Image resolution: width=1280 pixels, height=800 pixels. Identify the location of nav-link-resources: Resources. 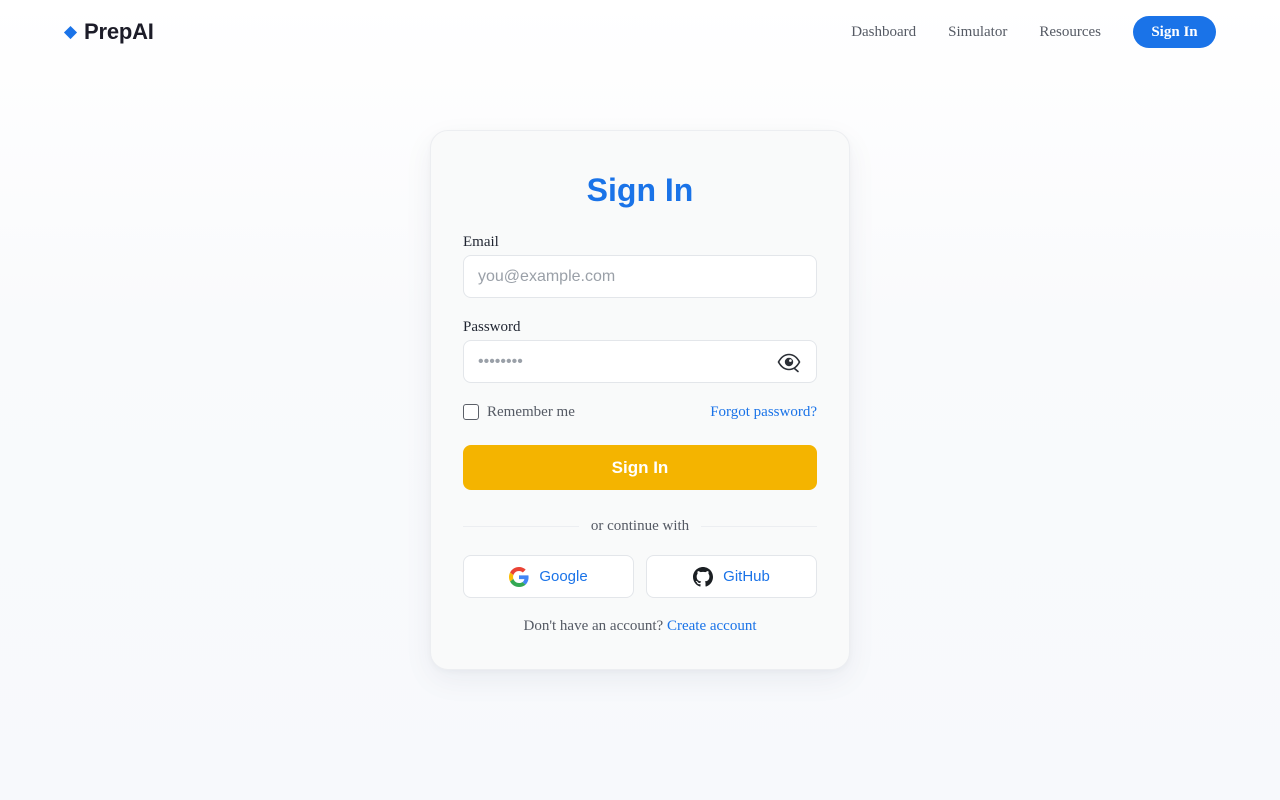
(1070, 32).